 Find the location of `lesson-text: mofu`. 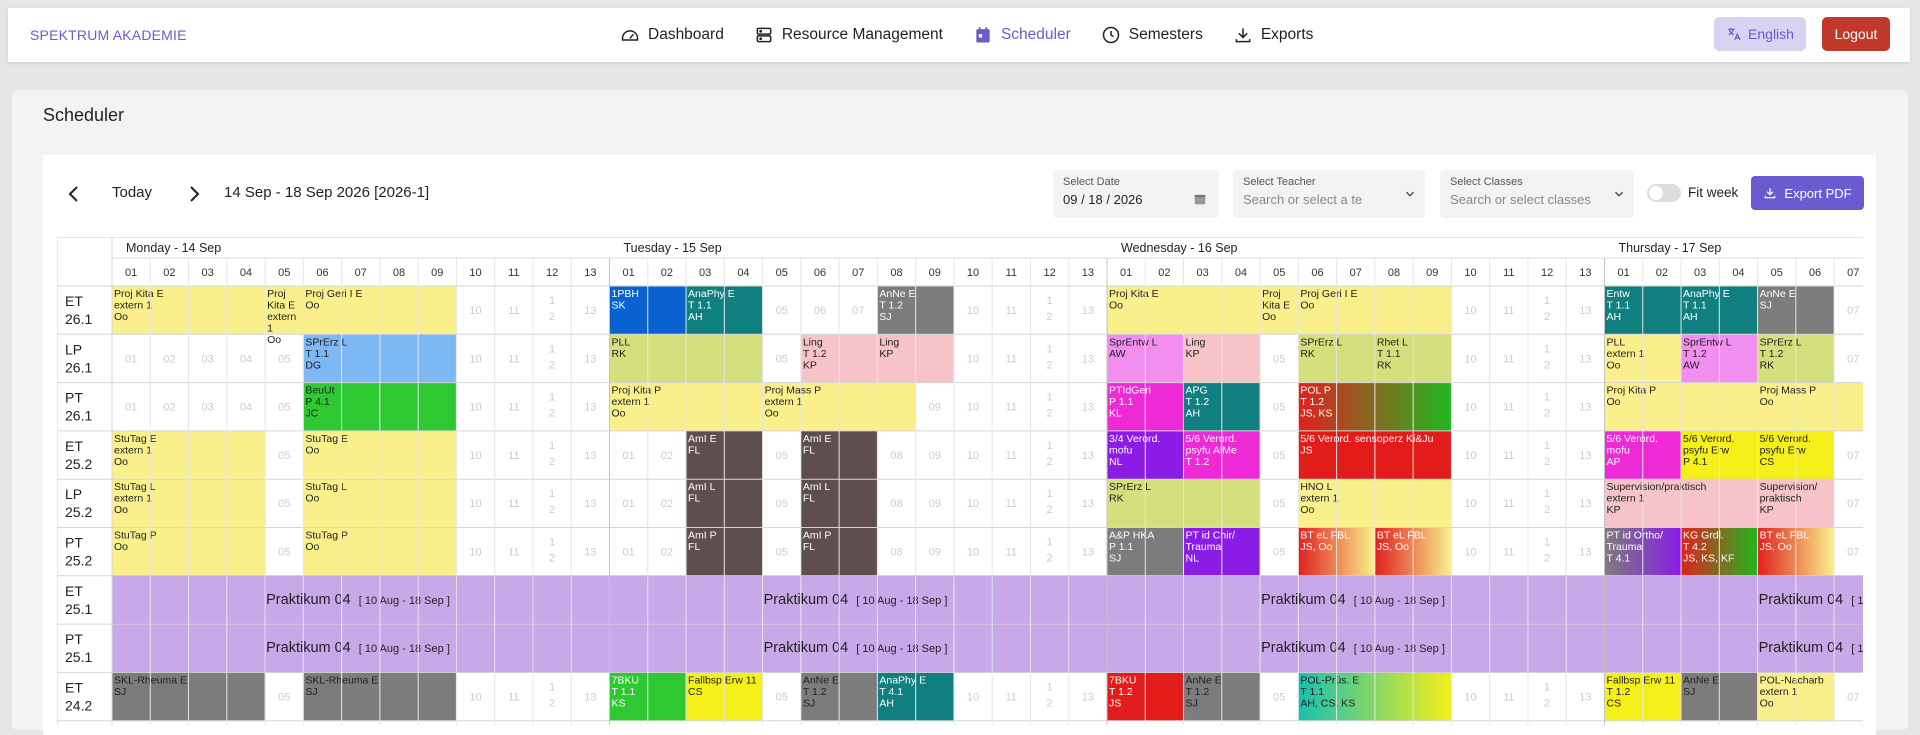

lesson-text: mofu is located at coordinates (1619, 450).